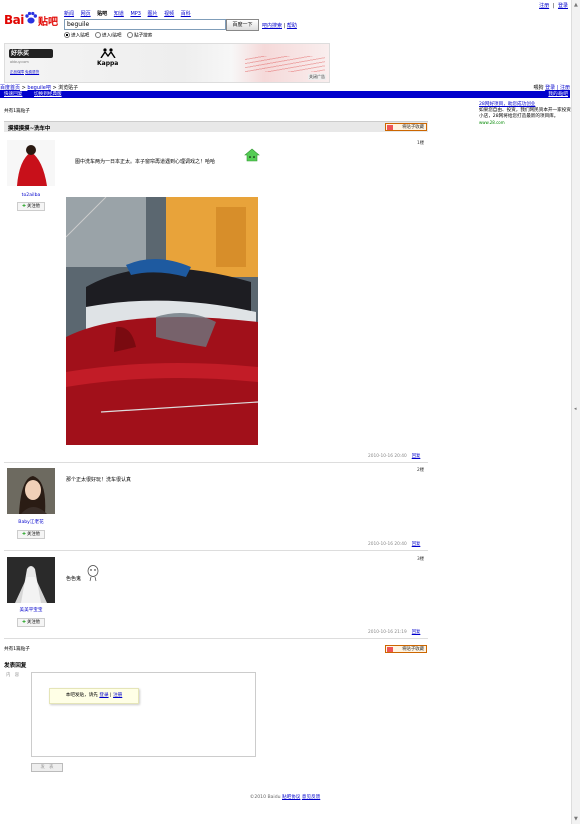  What do you see at coordinates (285, 88) in the screenshot?
I see `breadcrumb: 百度首页 > beguile吧 > 浏览贴子 喂狗 登录 | 注册` at bounding box center [285, 88].